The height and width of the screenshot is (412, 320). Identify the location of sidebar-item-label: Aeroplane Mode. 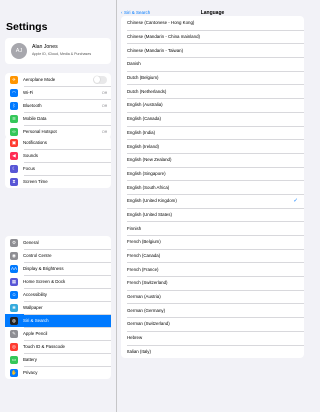
(39, 79).